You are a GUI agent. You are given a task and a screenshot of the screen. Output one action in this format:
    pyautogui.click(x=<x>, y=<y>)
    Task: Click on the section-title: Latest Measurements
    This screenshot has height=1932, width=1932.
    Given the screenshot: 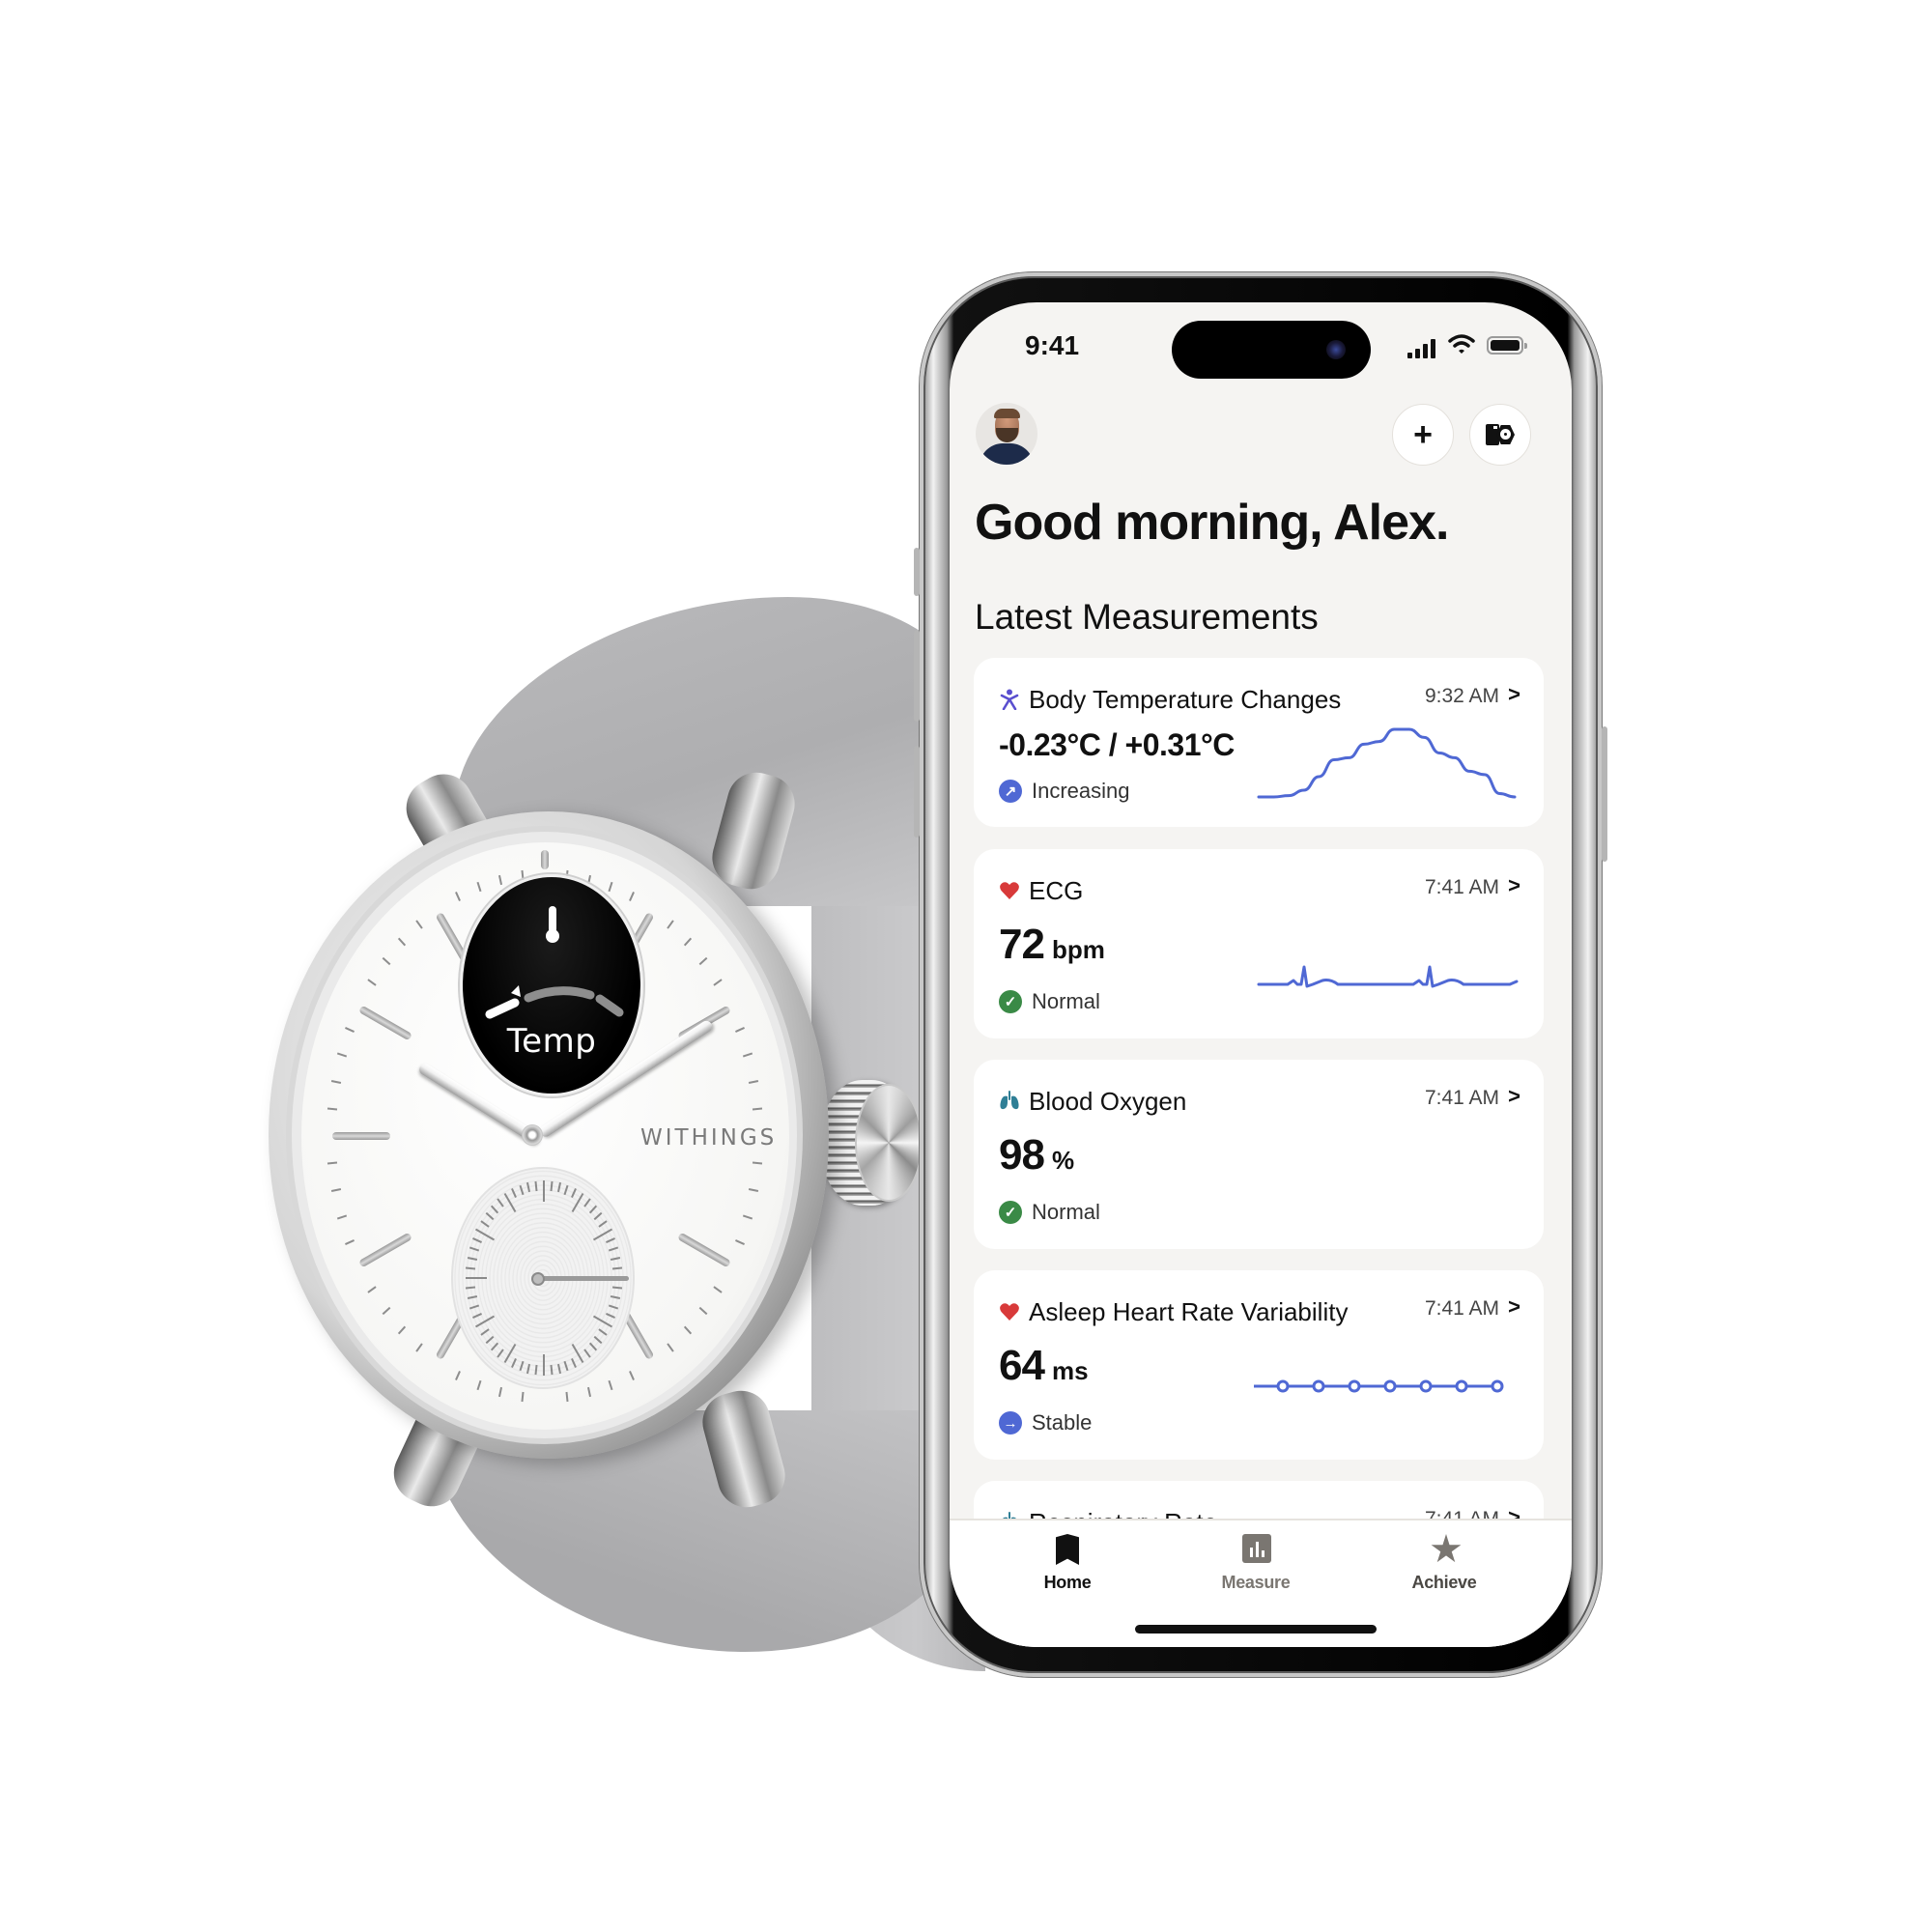 What is the action you would take?
    pyautogui.click(x=1147, y=617)
    